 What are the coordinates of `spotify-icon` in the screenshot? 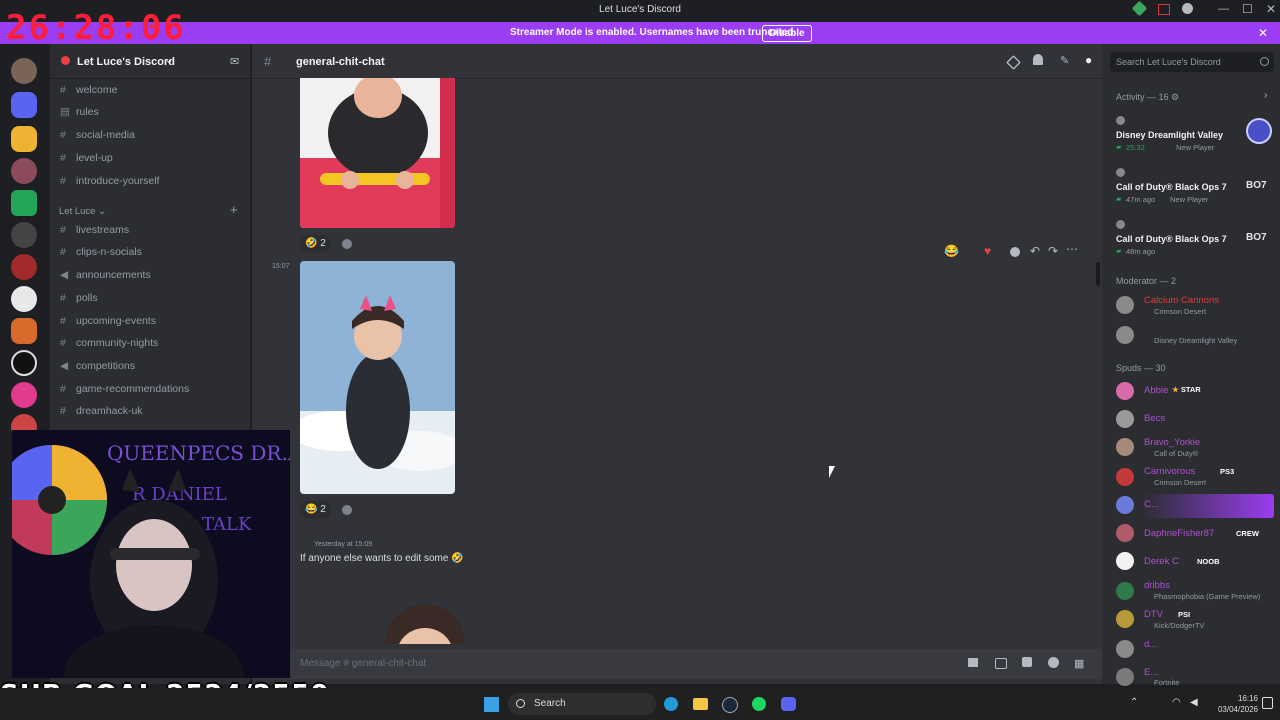 It's located at (759, 704).